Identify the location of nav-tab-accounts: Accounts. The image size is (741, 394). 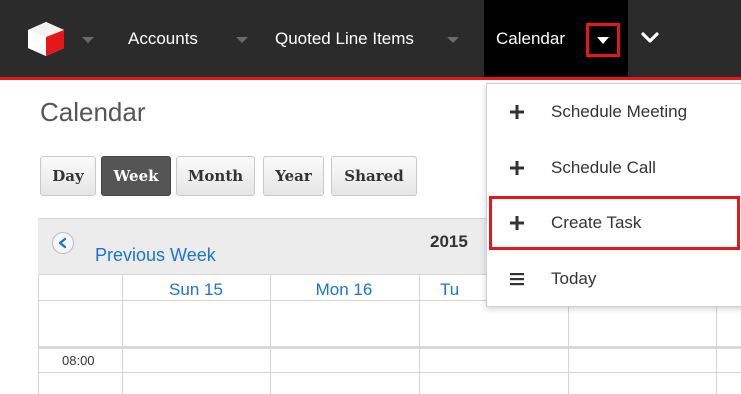
(163, 38).